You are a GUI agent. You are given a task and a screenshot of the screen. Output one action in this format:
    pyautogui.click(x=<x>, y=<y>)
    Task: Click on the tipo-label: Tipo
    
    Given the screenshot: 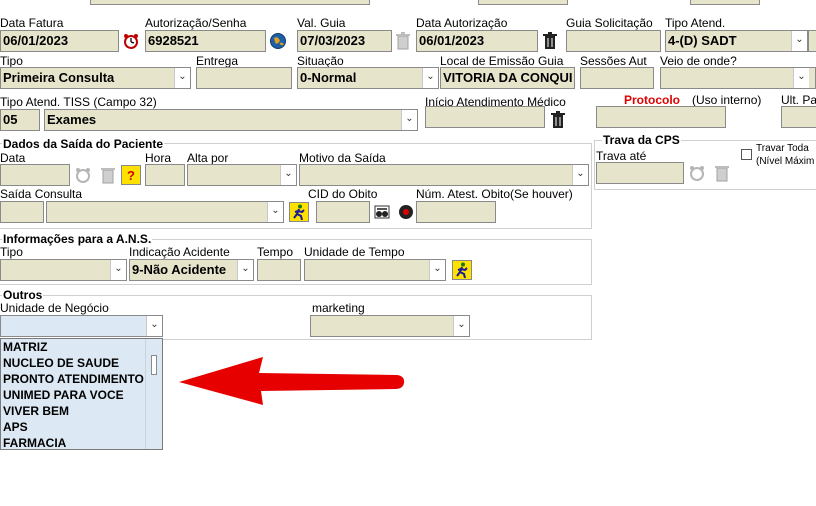 What is the action you would take?
    pyautogui.click(x=11, y=61)
    